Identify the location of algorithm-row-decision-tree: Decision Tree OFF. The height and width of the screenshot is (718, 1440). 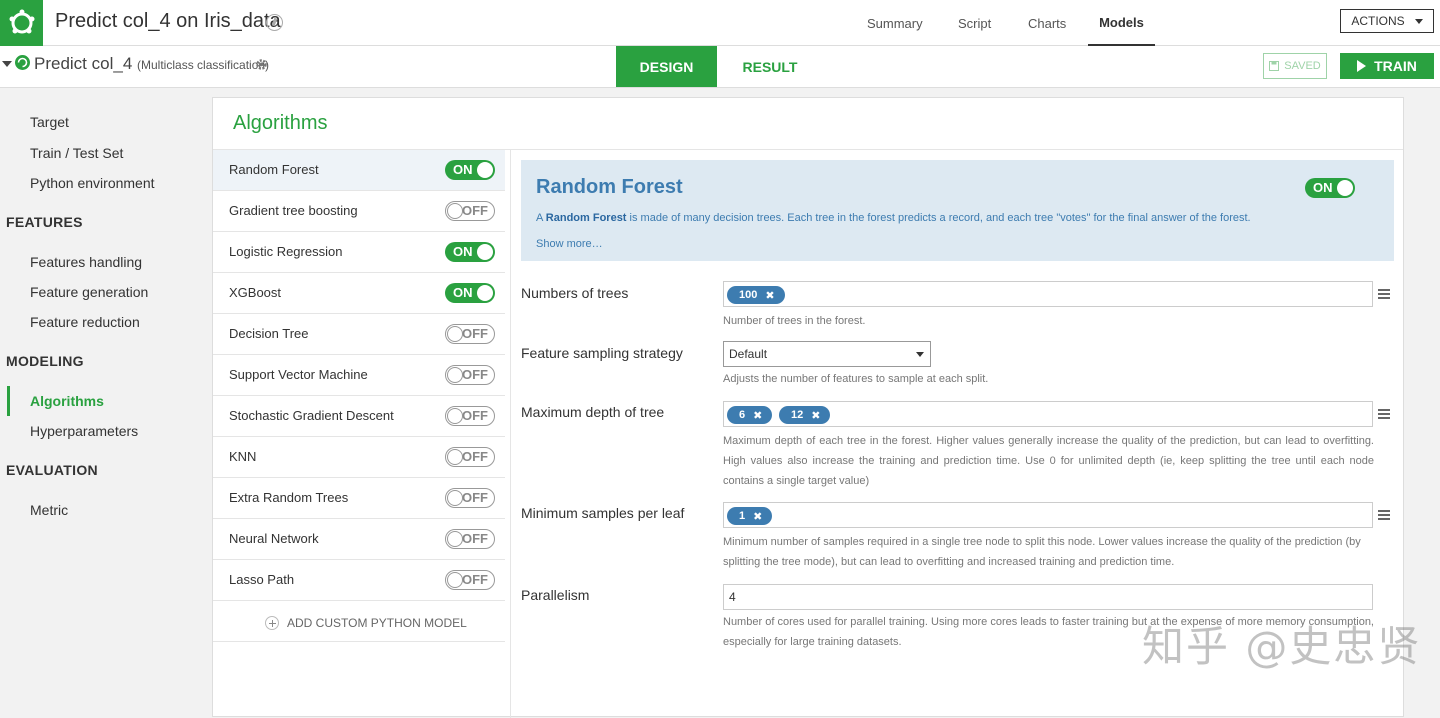
(359, 334).